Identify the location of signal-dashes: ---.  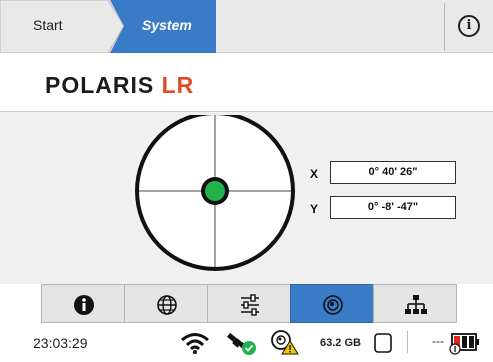
(438, 341).